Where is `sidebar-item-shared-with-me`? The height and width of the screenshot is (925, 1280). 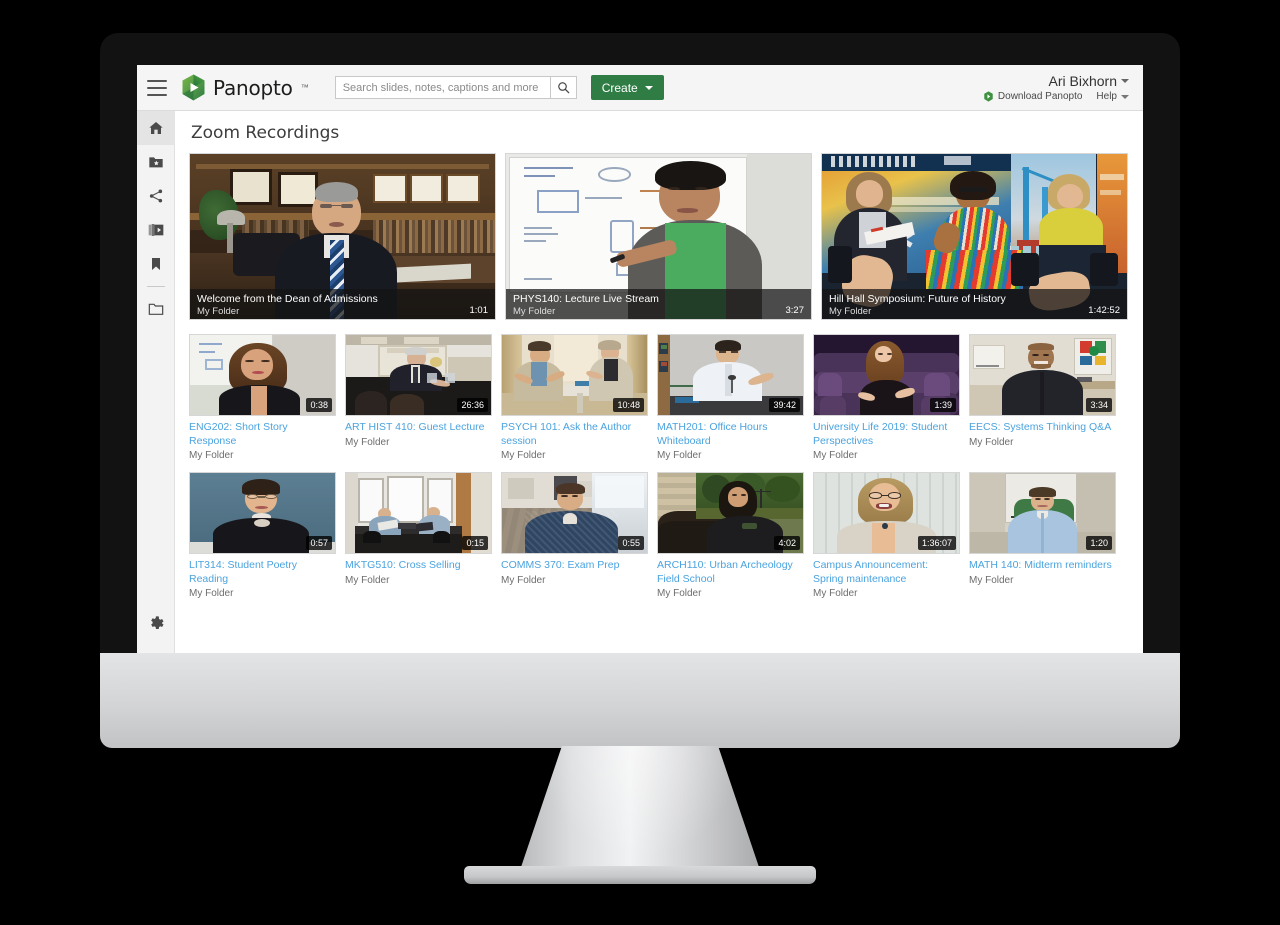
sidebar-item-shared-with-me is located at coordinates (156, 196).